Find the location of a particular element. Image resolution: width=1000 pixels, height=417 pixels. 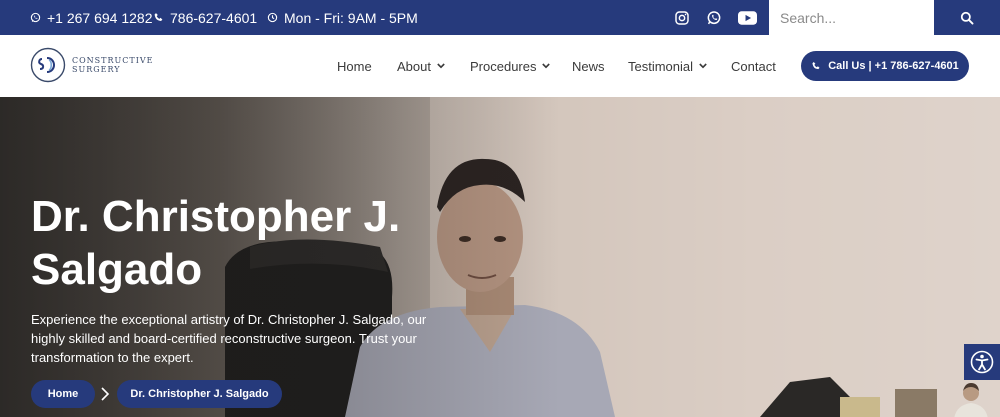

nav-contact-label: Contact is located at coordinates (753, 66).